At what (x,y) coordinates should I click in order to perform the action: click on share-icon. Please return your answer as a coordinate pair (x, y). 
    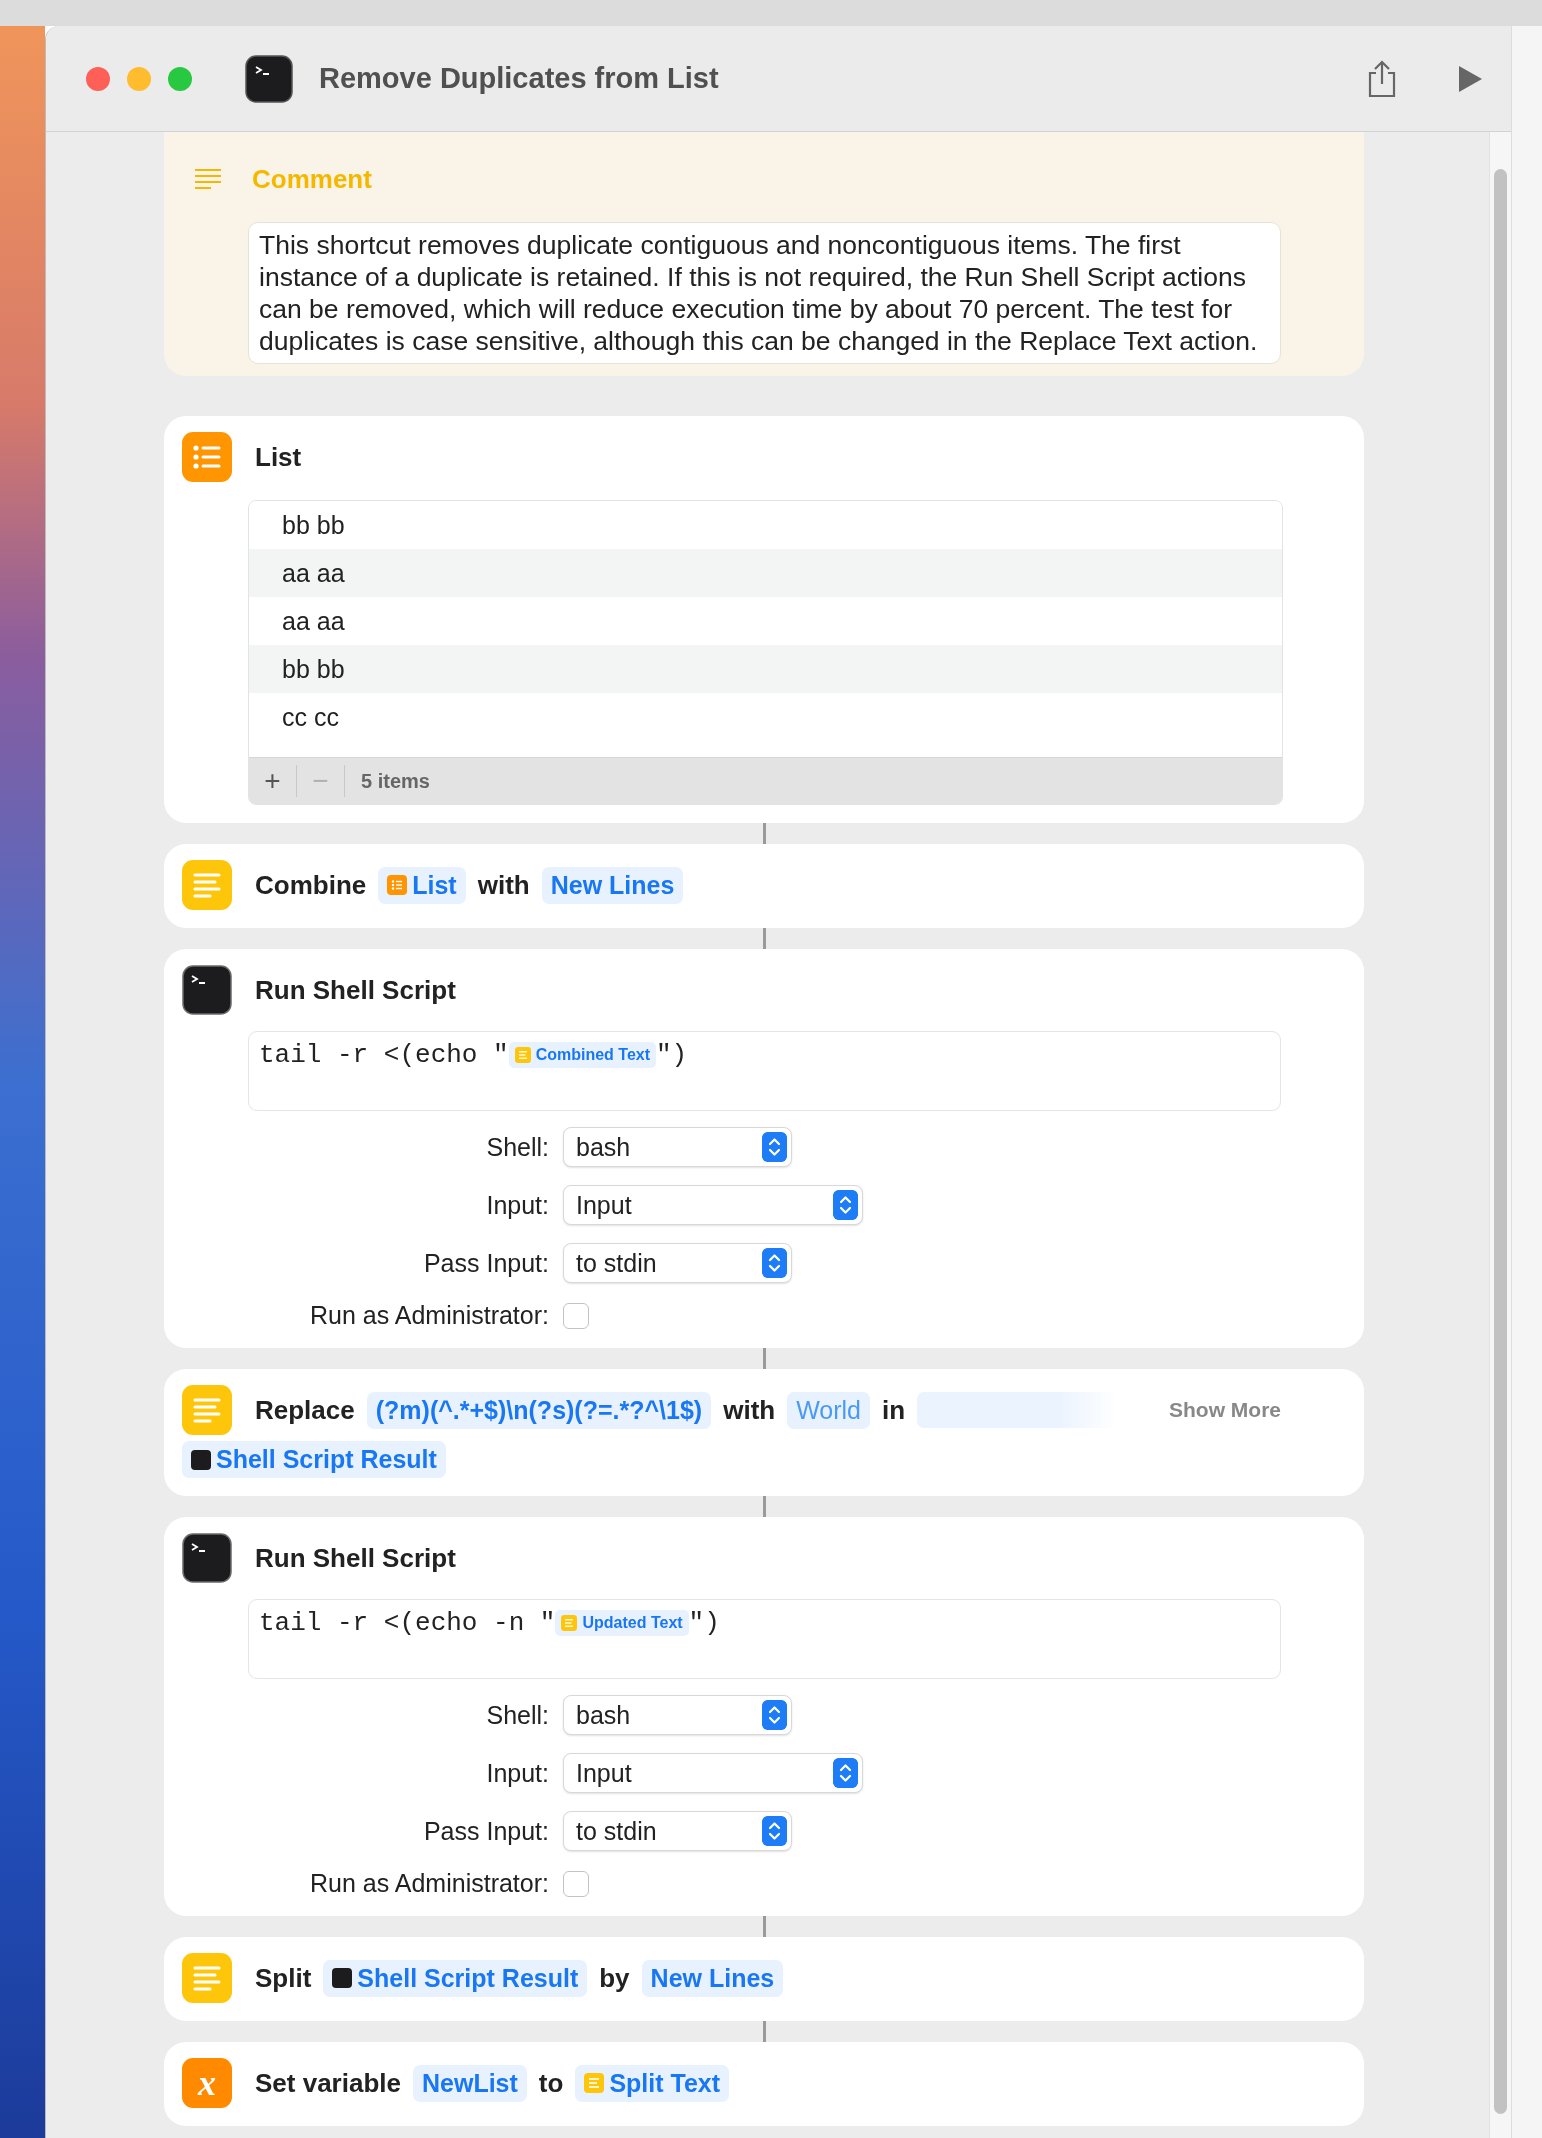
    Looking at the image, I should click on (1382, 78).